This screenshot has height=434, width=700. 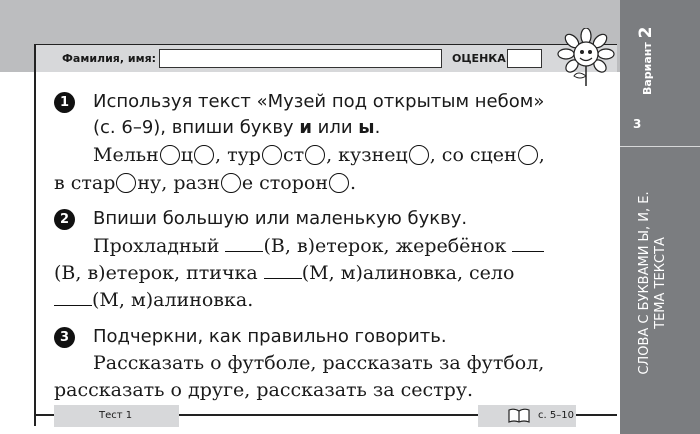 What do you see at coordinates (519, 415) in the screenshot?
I see `book-icon` at bounding box center [519, 415].